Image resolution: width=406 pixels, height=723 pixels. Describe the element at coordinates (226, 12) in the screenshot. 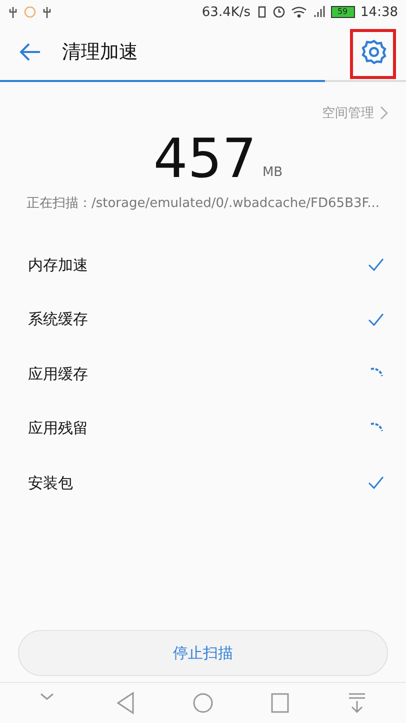

I see `network-speed: 63.4K/s` at that location.